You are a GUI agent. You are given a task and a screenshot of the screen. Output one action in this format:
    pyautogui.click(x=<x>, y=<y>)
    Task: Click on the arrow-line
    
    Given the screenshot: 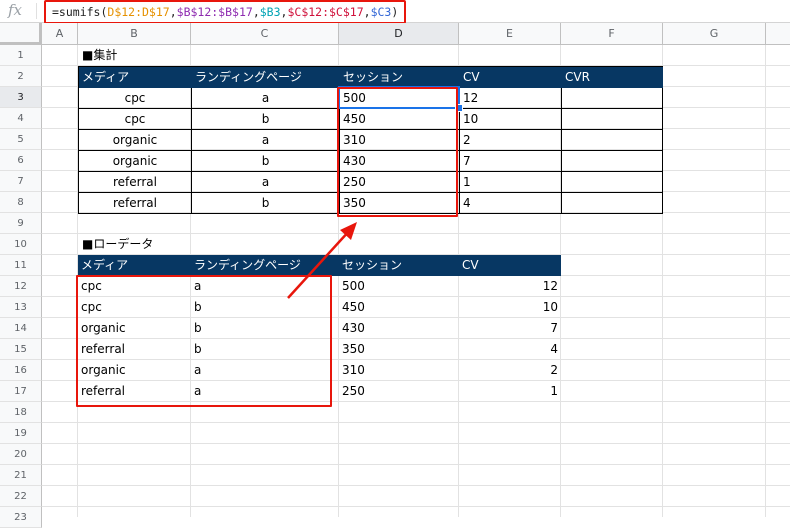 What is the action you would take?
    pyautogui.click(x=319, y=264)
    